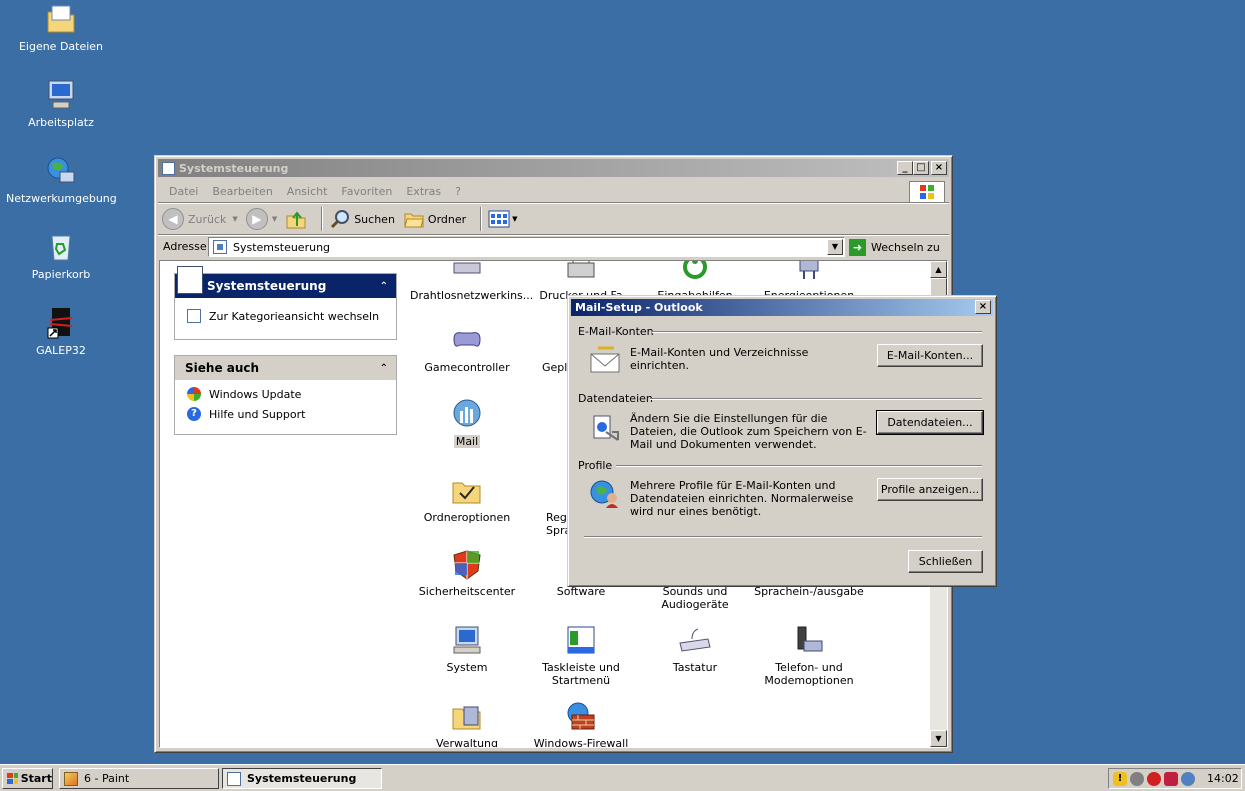  I want to click on menu-datei: Datei, so click(183, 191).